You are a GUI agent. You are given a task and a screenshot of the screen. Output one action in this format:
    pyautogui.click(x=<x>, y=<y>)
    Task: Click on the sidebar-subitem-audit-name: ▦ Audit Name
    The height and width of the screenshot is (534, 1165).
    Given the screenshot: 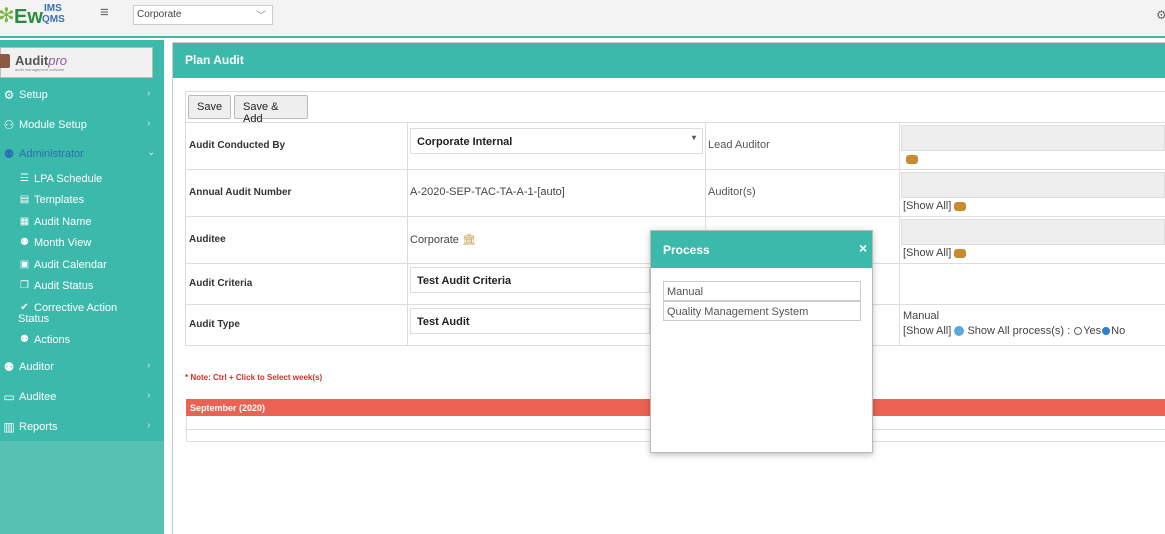 What is the action you would take?
    pyautogui.click(x=82, y=223)
    